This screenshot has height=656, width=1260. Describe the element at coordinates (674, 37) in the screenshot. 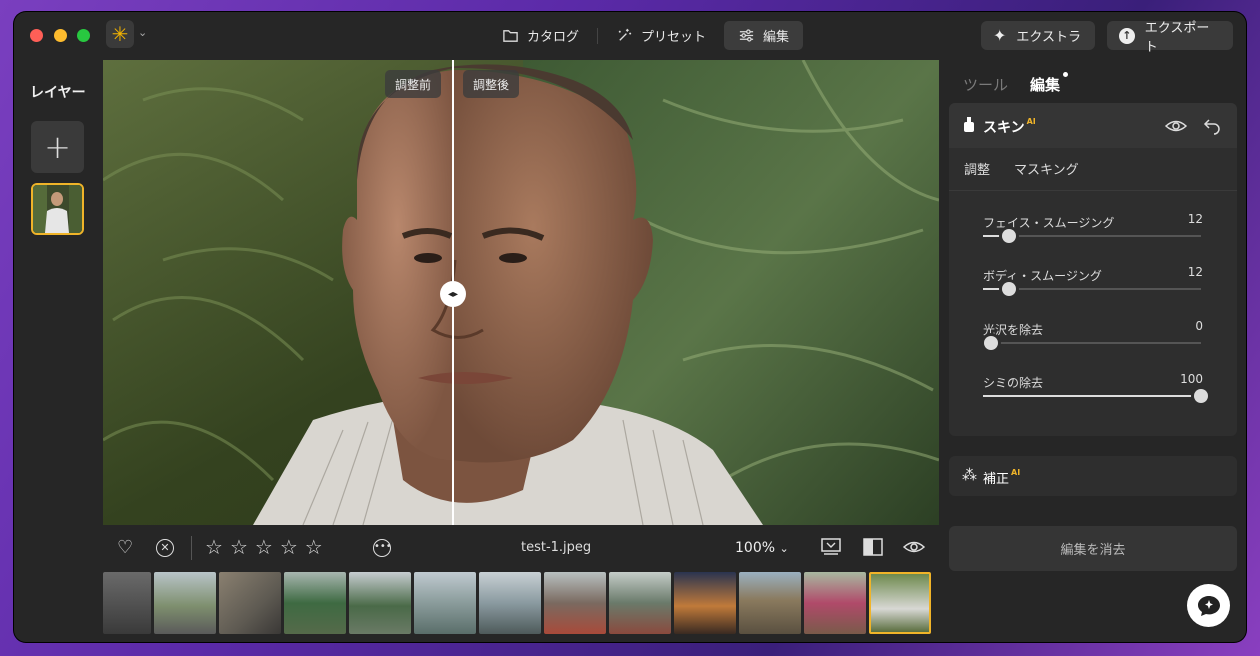

I see `tab-presets-label: プリセット` at that location.